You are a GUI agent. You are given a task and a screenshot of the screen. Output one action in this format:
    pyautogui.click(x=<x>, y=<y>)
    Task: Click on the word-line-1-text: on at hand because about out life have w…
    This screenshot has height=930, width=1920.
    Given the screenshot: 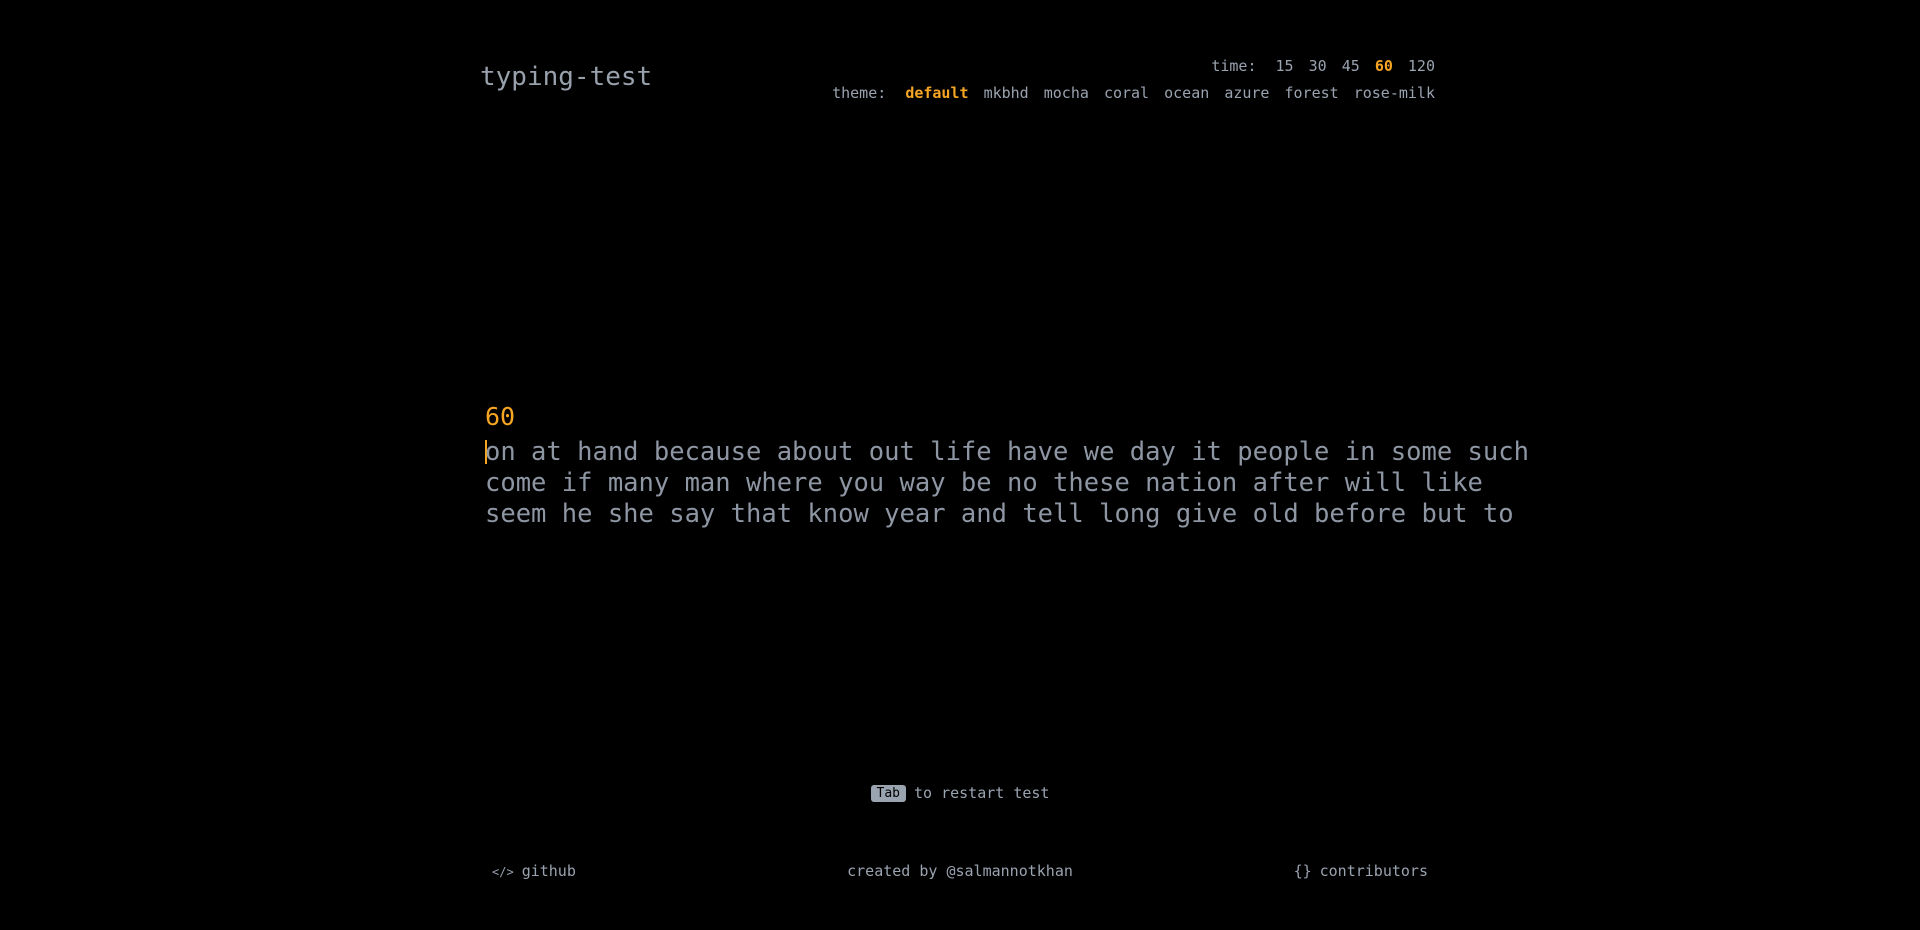 What is the action you would take?
    pyautogui.click(x=1007, y=452)
    